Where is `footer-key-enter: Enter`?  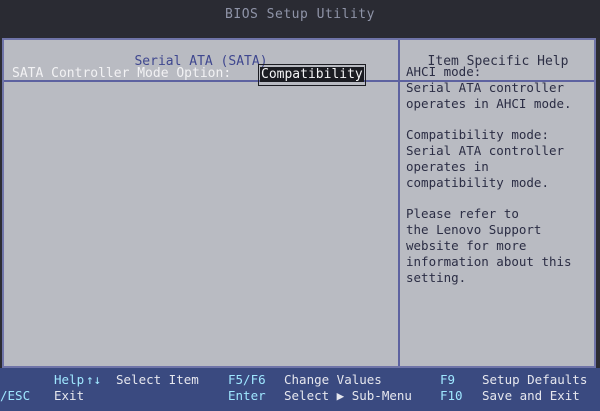
footer-key-enter: Enter is located at coordinates (247, 395).